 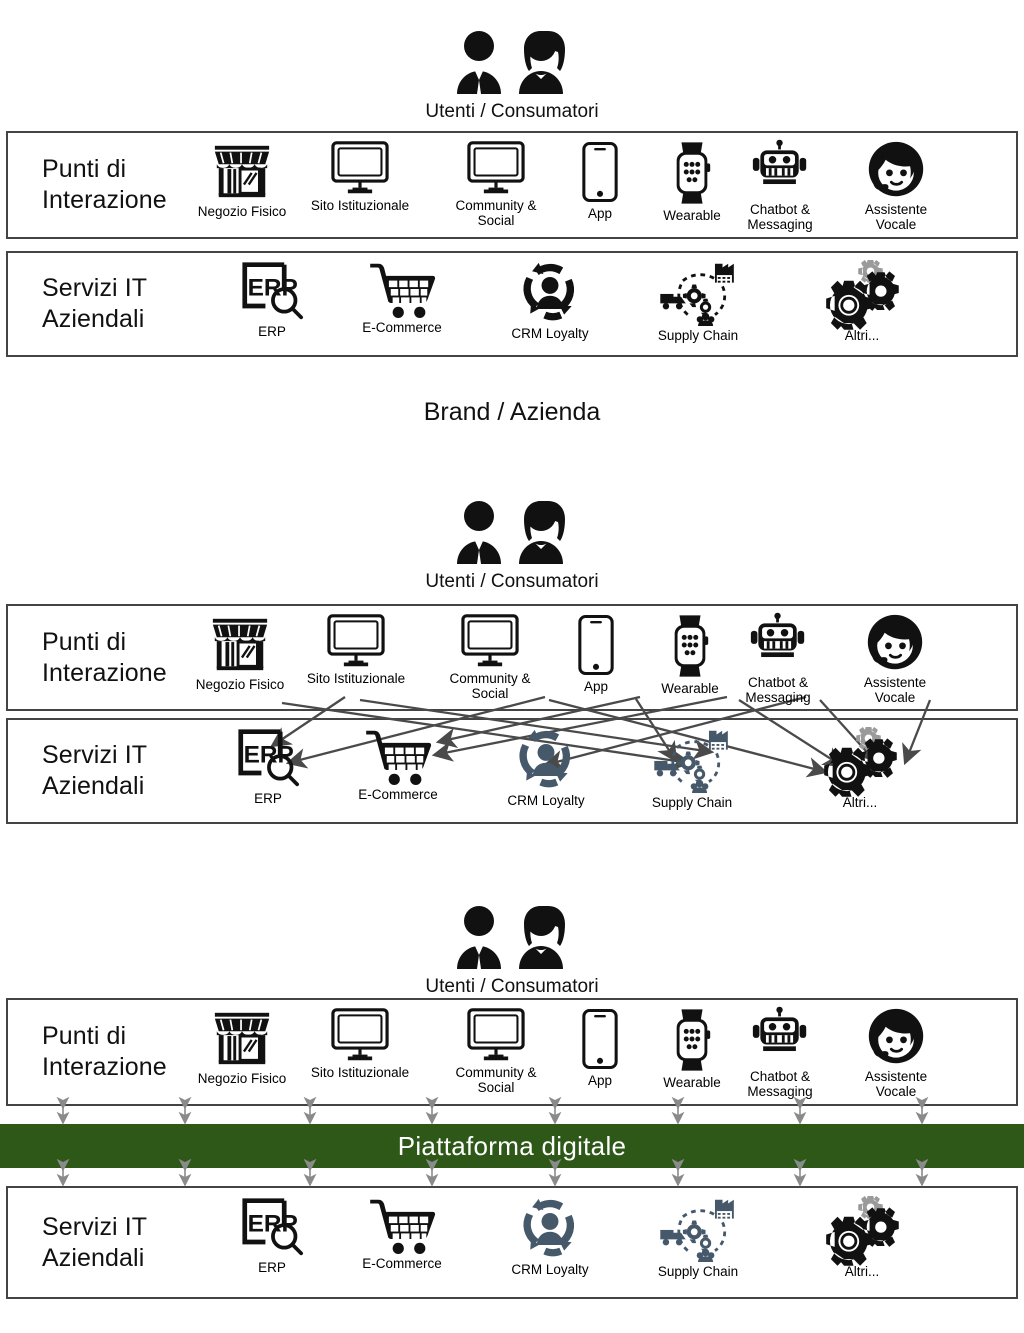 I want to click on it-service-p2-supply-chain: Supply Chain, so click(x=692, y=768).